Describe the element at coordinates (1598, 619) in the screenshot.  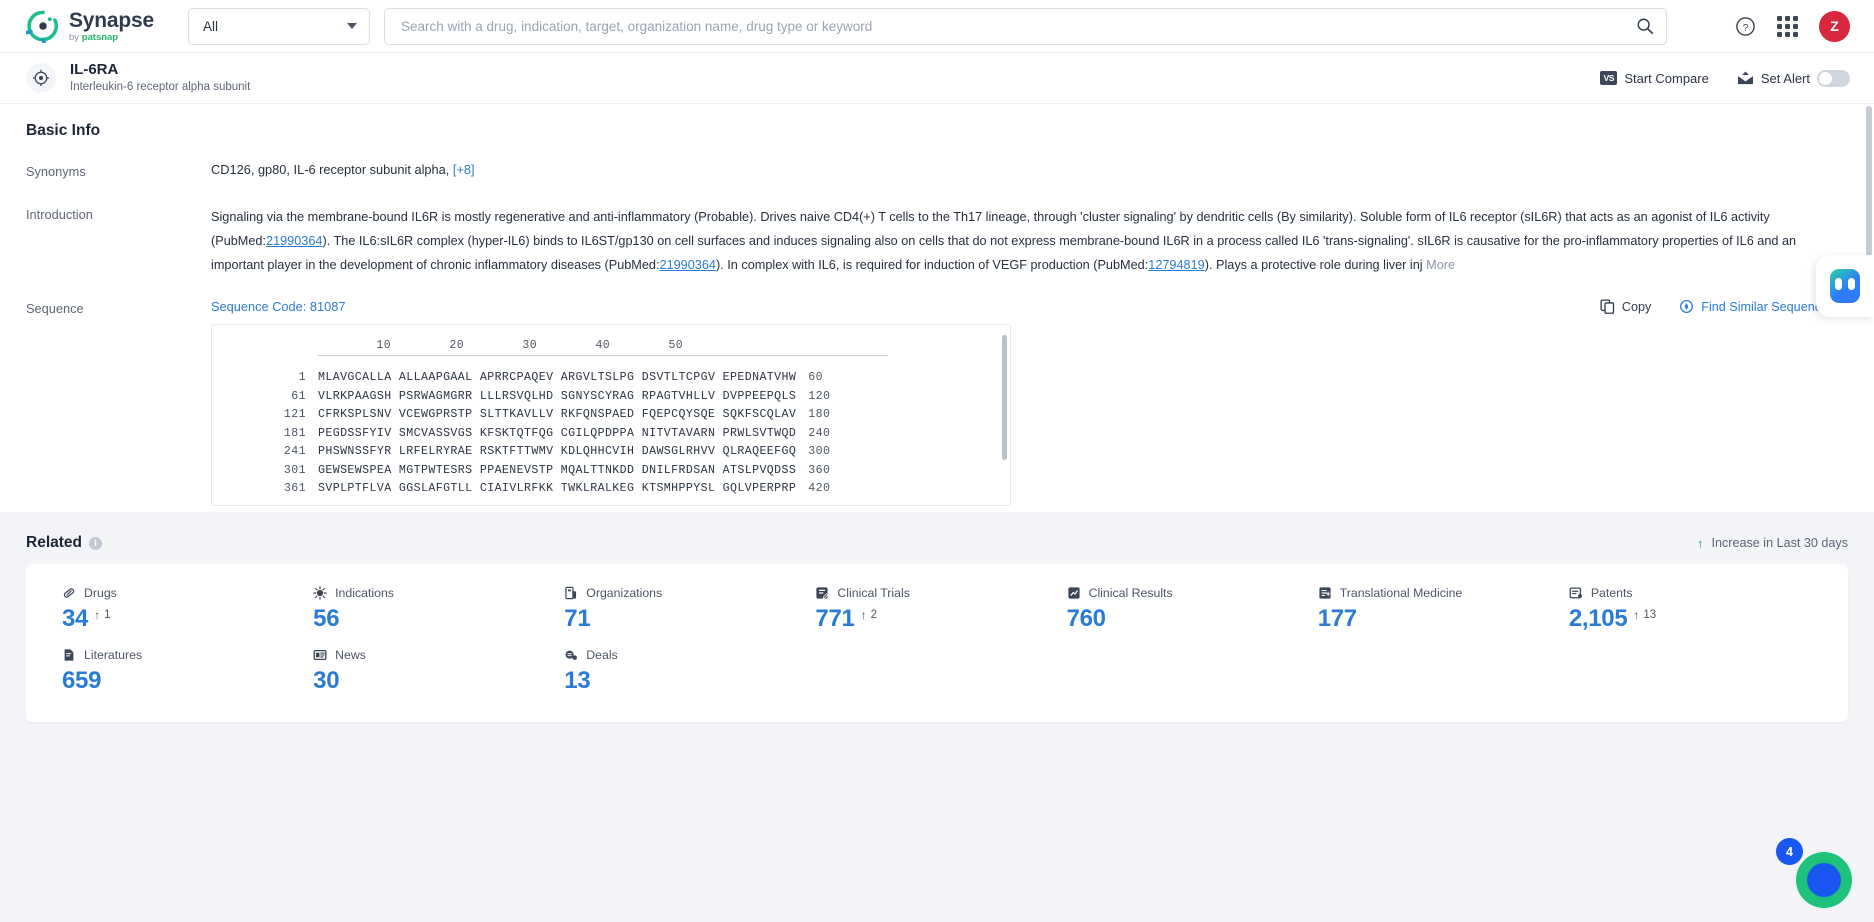
I see `stat-value: 2,105` at that location.